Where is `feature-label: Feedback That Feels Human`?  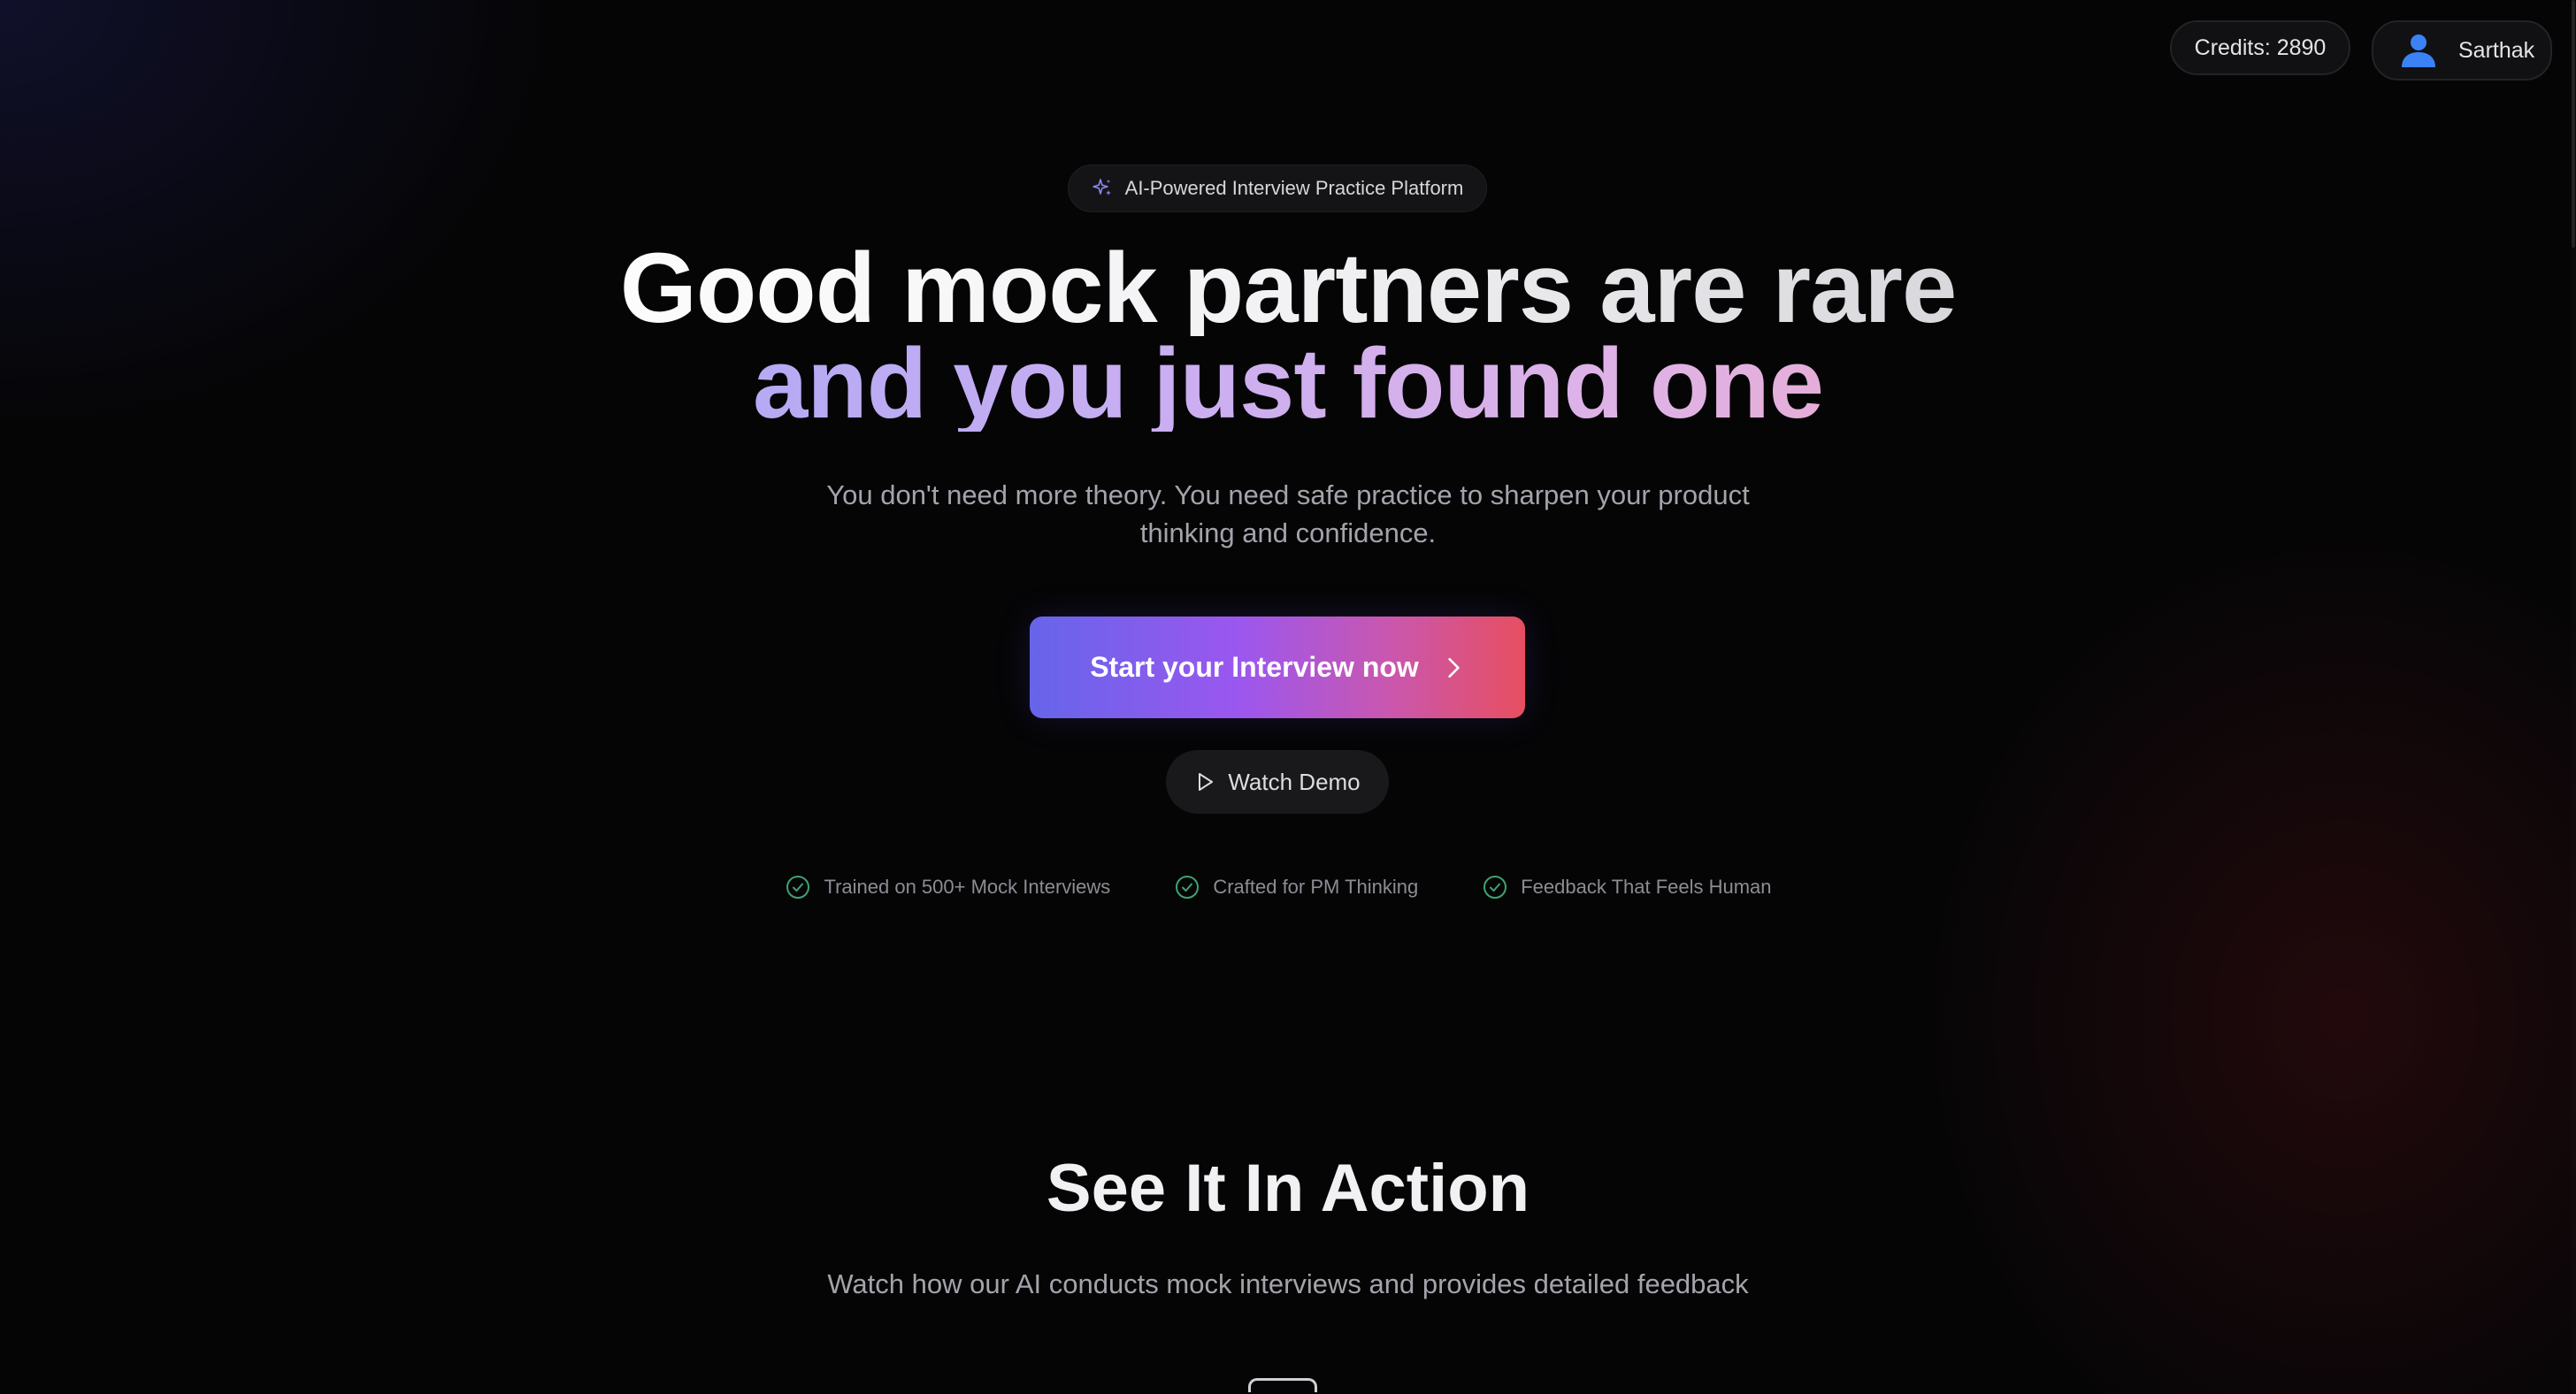
feature-label: Feedback That Feels Human is located at coordinates (1646, 887).